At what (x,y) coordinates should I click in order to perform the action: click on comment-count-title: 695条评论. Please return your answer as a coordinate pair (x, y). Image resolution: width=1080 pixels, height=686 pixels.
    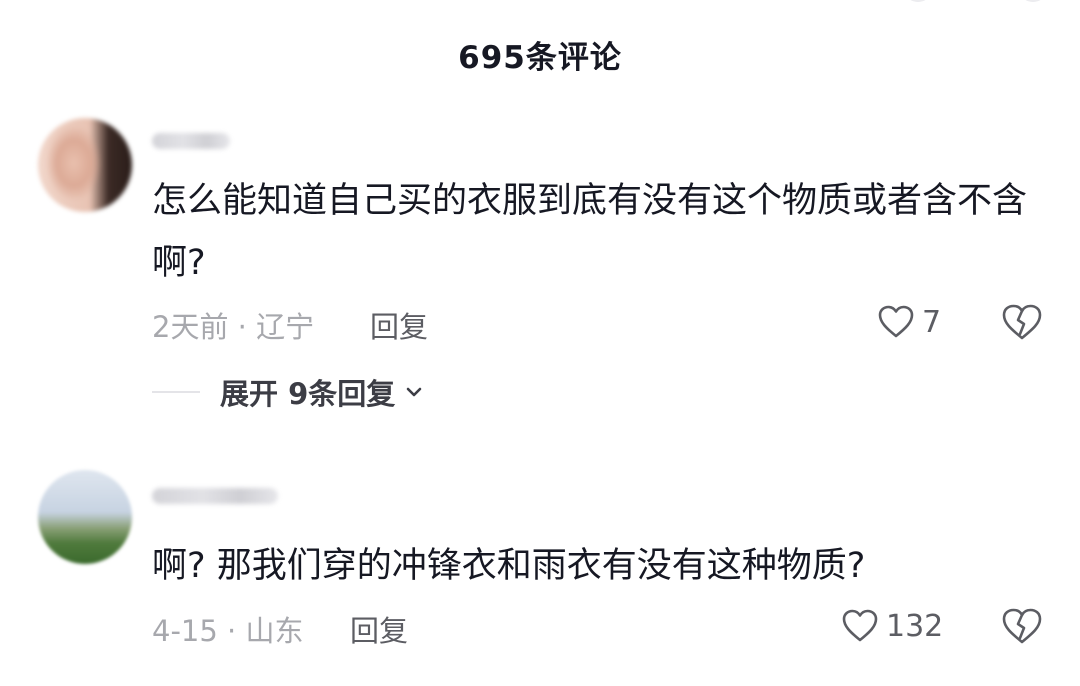
    Looking at the image, I should click on (540, 58).